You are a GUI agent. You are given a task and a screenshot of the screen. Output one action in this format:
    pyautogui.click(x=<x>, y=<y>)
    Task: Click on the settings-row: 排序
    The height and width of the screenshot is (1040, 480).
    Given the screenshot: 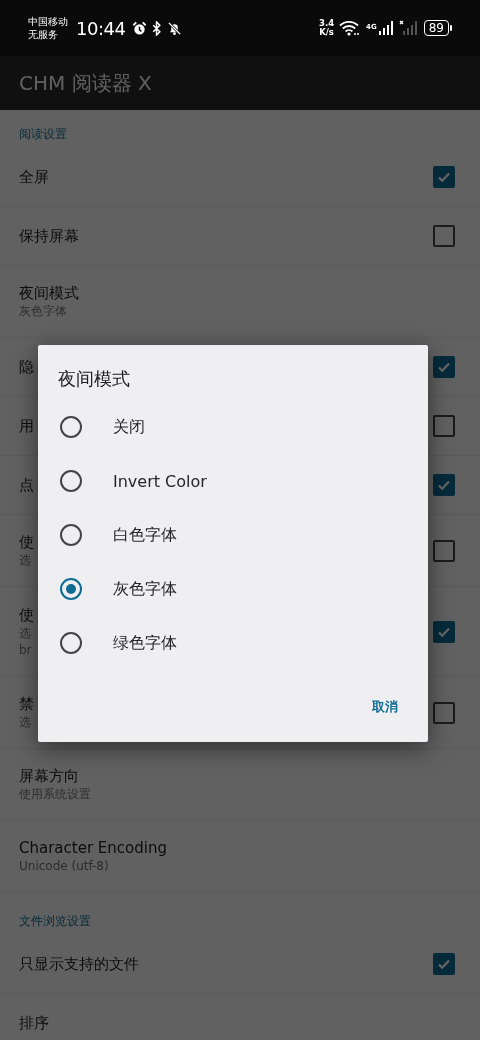 What is the action you would take?
    pyautogui.click(x=240, y=1017)
    